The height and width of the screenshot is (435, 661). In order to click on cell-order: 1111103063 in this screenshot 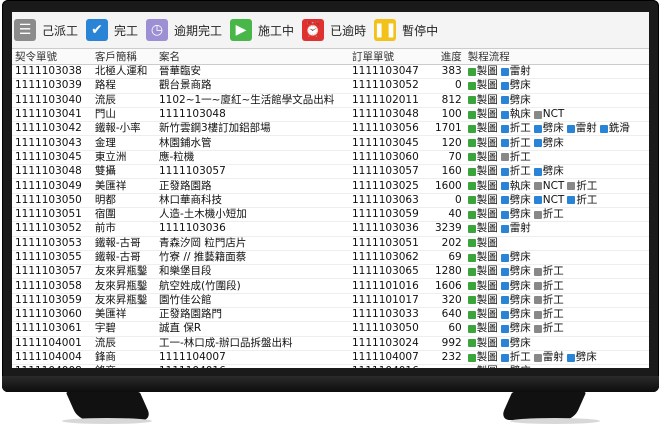, I will do `click(388, 200)`.